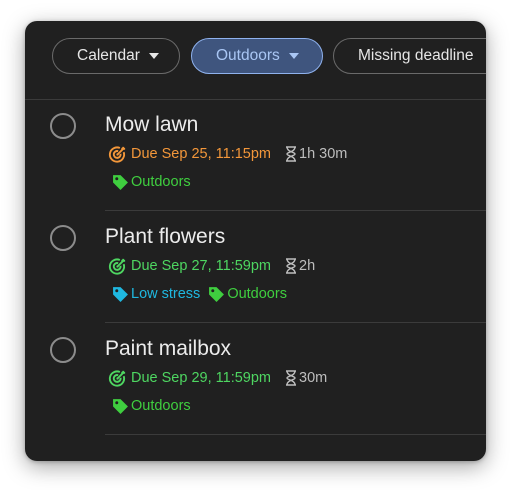 Image resolution: width=511 pixels, height=490 pixels. I want to click on tag-label: Low stress, so click(166, 294).